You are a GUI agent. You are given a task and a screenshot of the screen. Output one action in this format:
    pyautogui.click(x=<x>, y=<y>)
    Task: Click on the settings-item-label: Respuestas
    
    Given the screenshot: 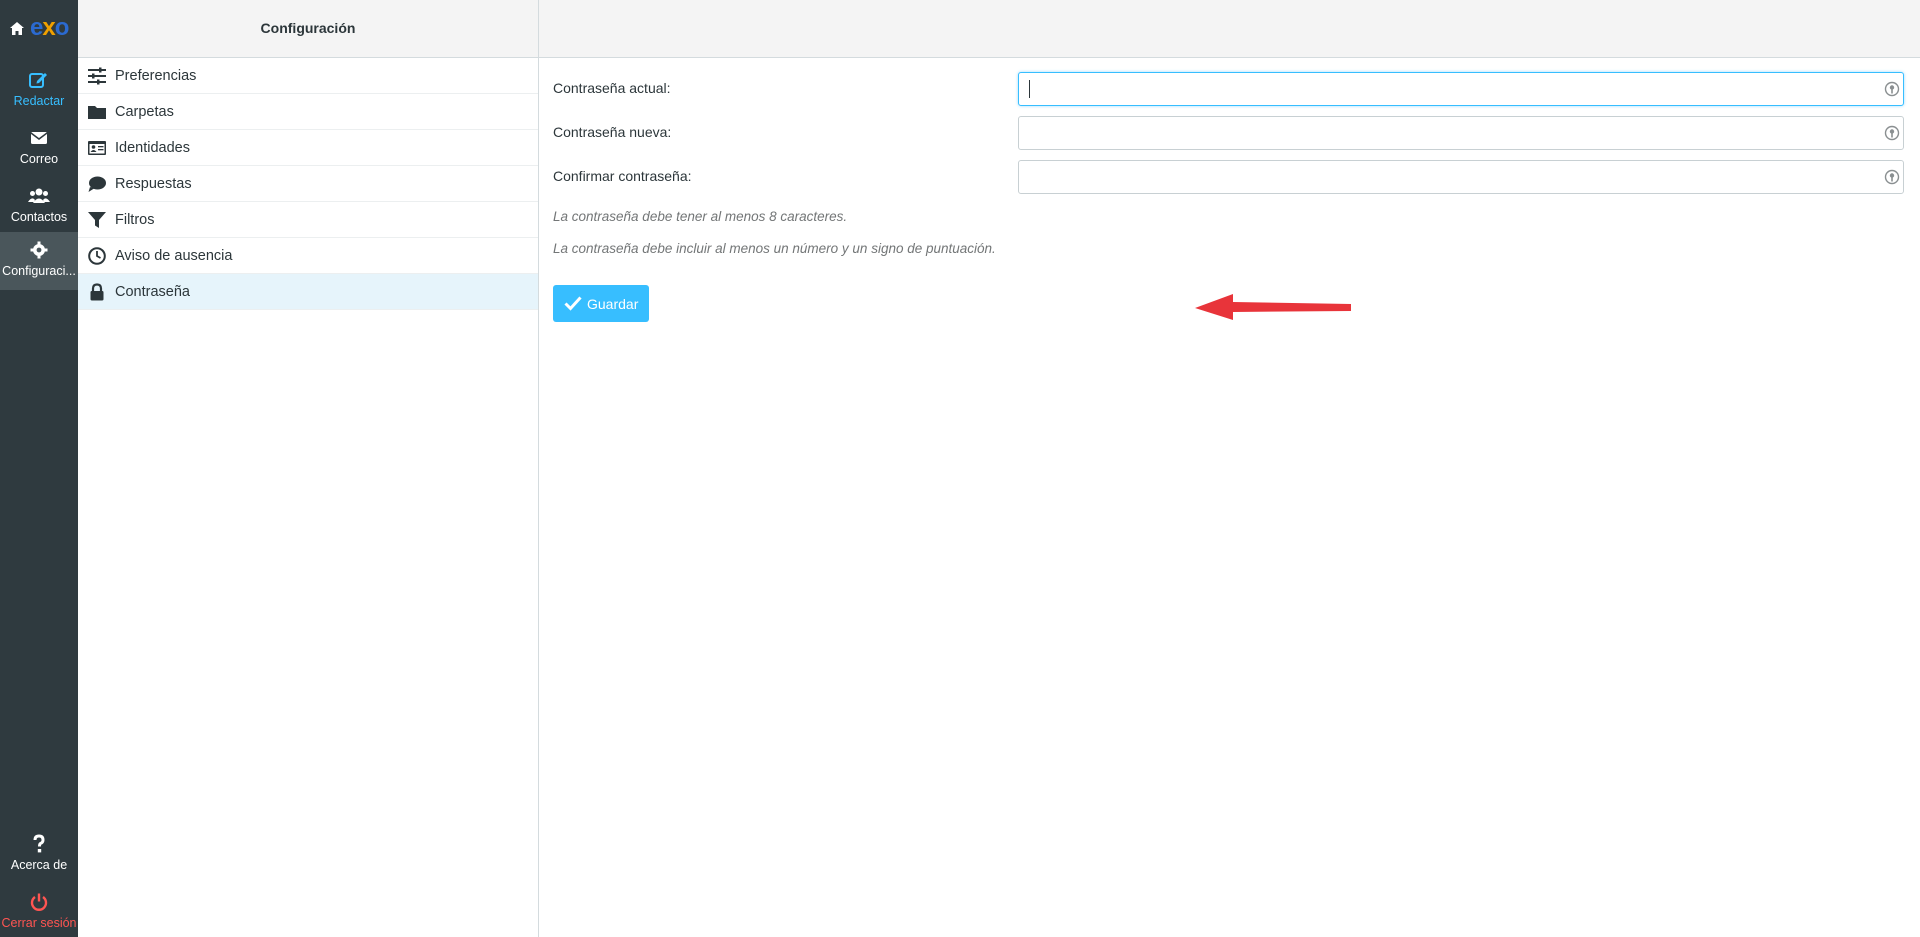 What is the action you would take?
    pyautogui.click(x=153, y=184)
    